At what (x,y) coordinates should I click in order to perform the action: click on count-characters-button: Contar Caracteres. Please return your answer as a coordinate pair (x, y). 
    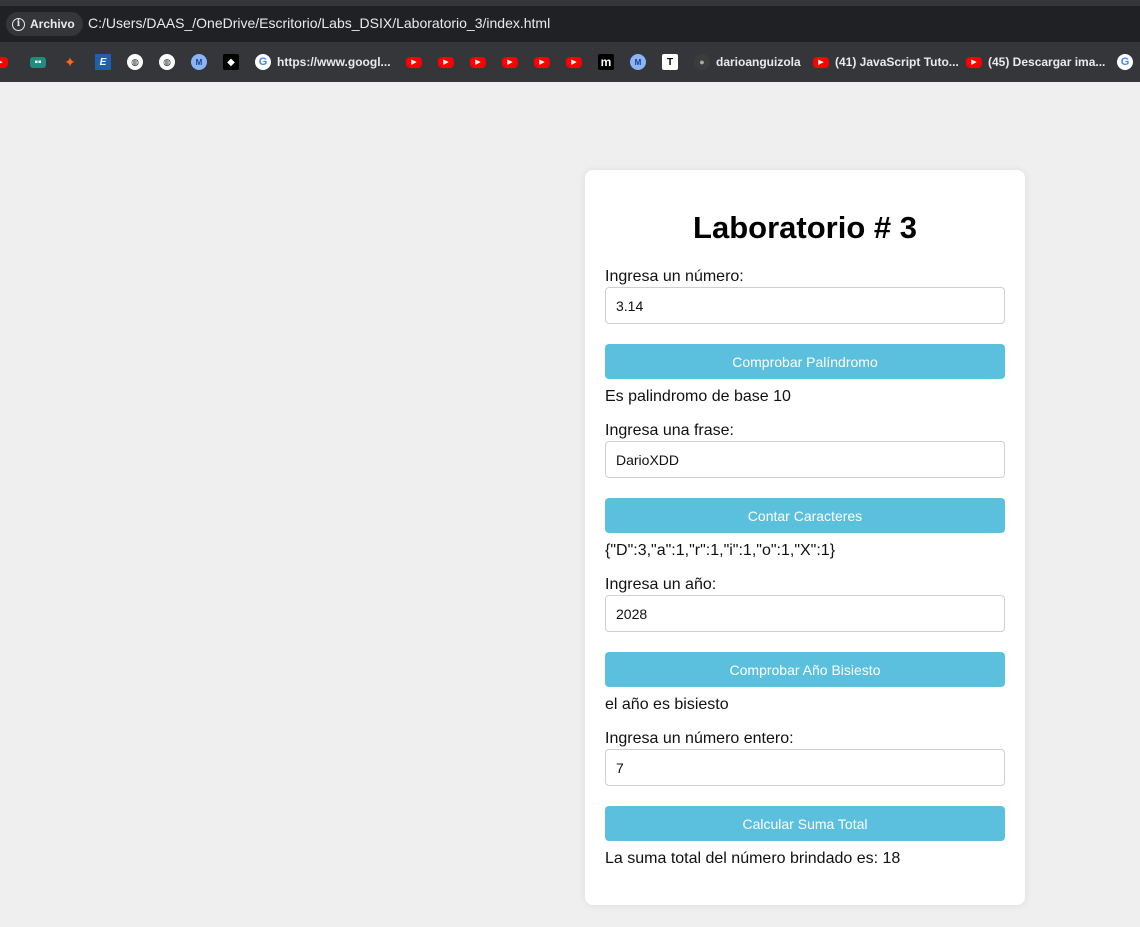
    Looking at the image, I should click on (805, 515).